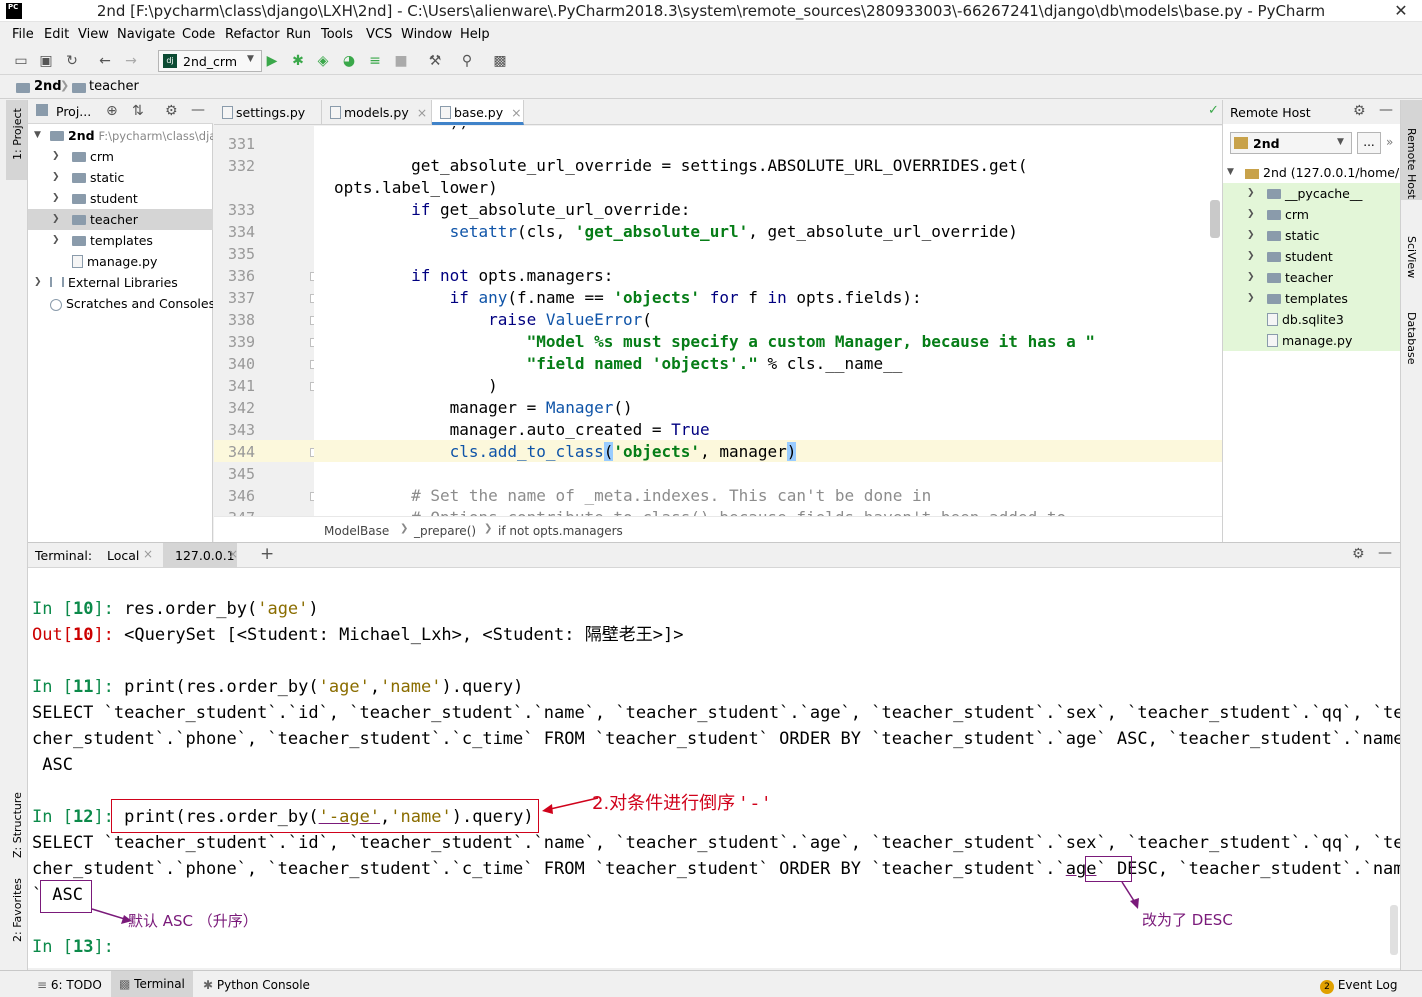  Describe the element at coordinates (23, 34) in the screenshot. I see `menu-file: File` at that location.